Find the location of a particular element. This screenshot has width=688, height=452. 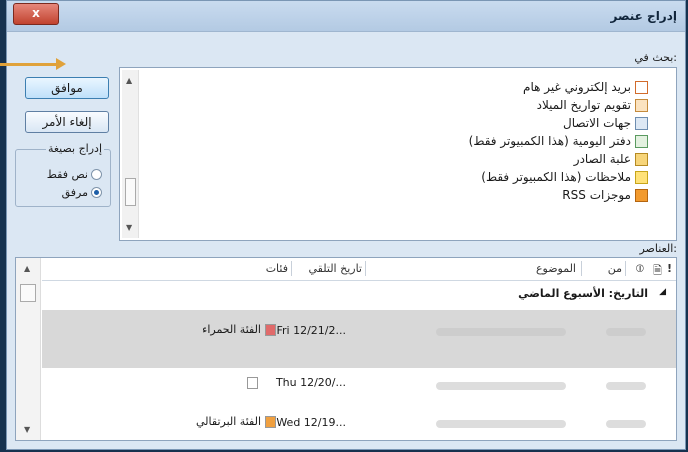

items-header: ! 🗎 ⦶ من الموضوع تاريخ التلقي فئات is located at coordinates (359, 269).